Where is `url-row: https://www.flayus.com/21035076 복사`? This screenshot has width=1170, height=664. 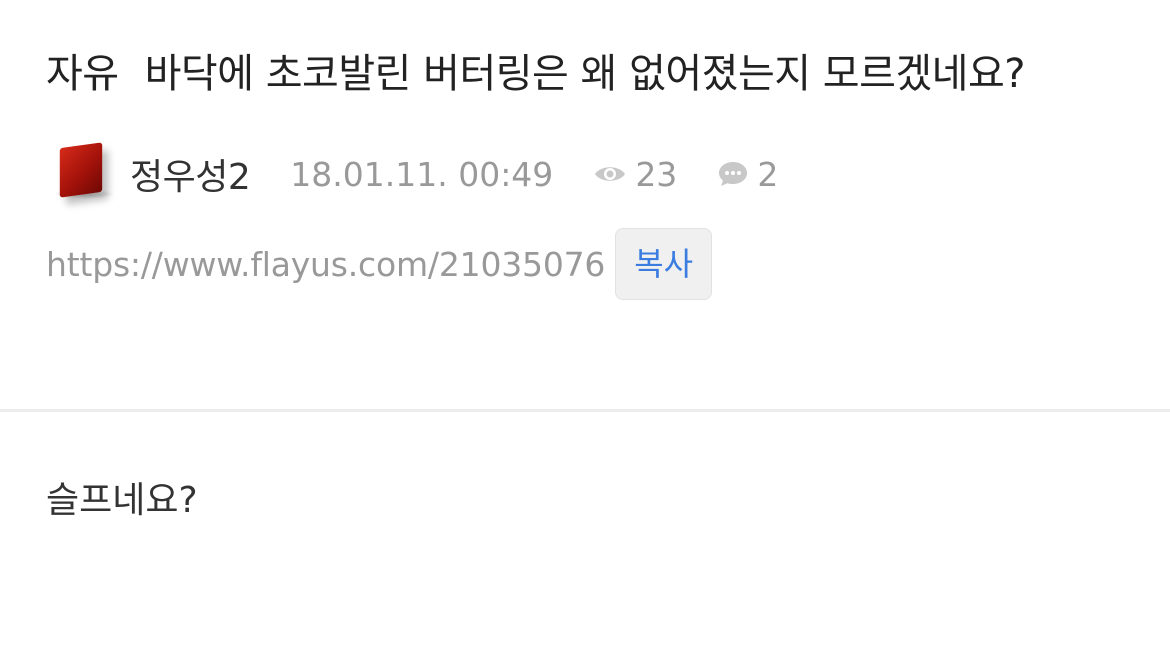 url-row: https://www.flayus.com/21035076 복사 is located at coordinates (585, 264).